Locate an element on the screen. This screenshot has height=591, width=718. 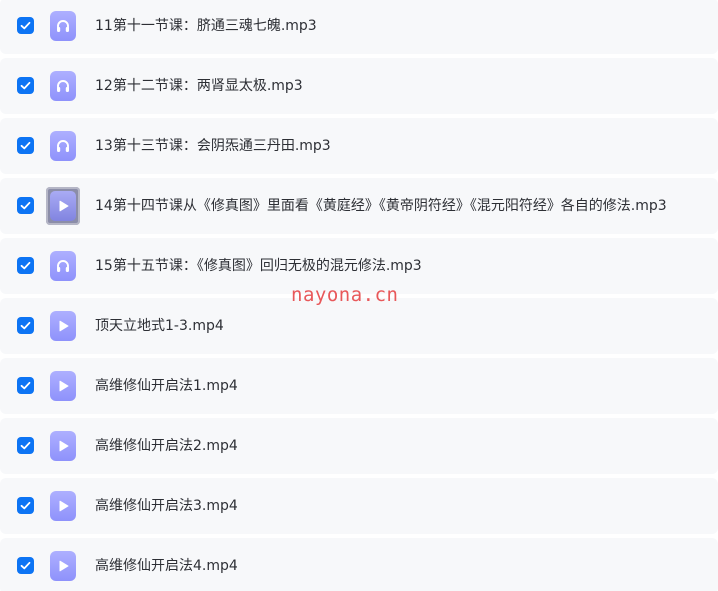
file-row: 11第十一节课：脐通三魂七魄.mp3 is located at coordinates (359, 27).